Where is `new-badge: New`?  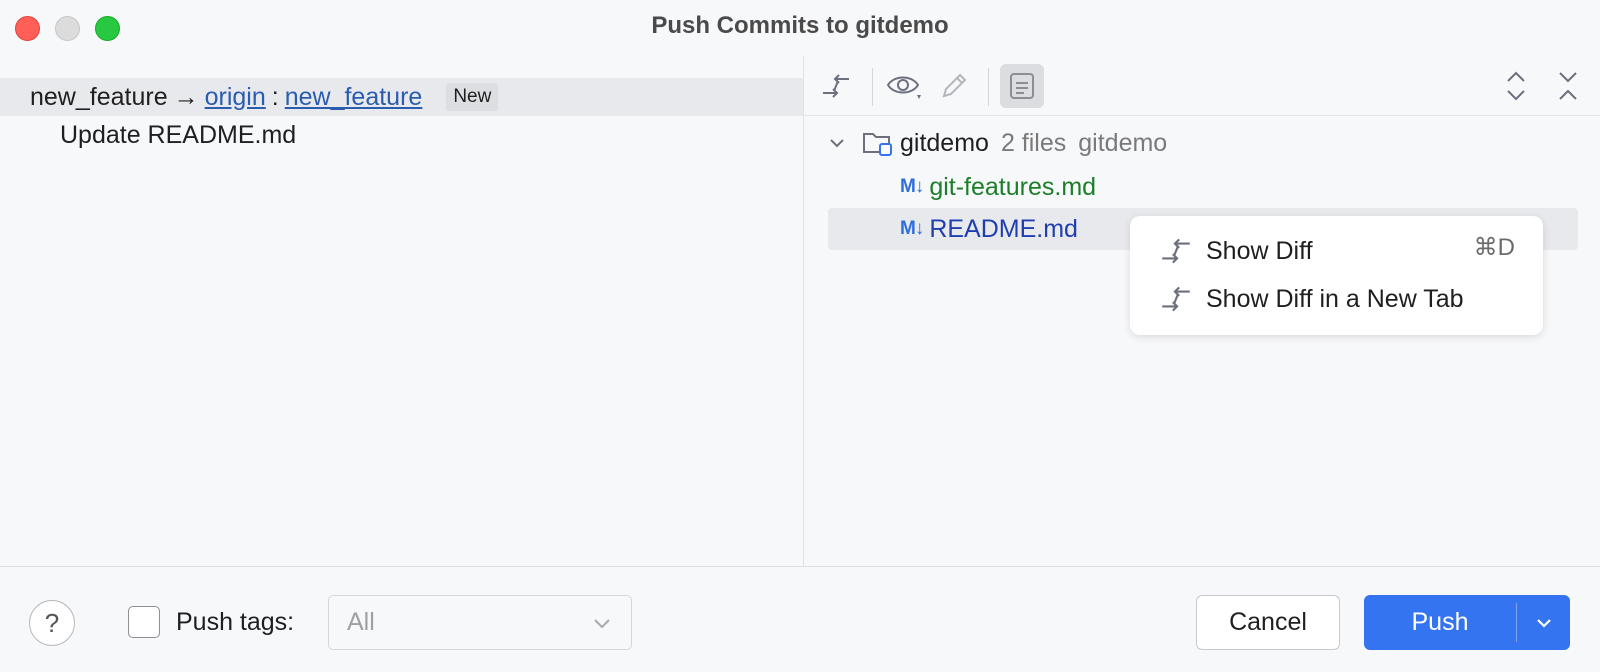 new-badge: New is located at coordinates (472, 97).